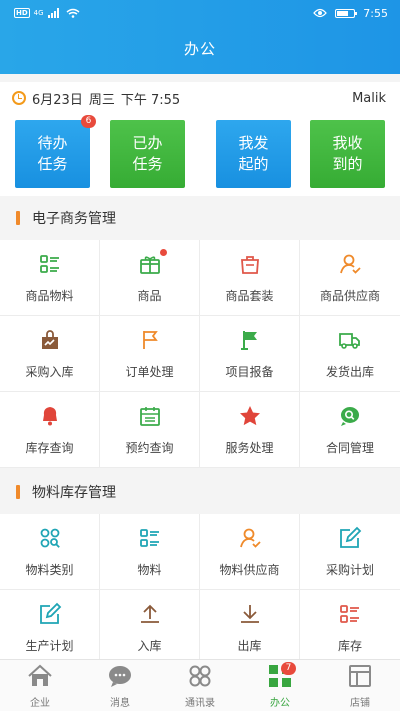  Describe the element at coordinates (74, 219) in the screenshot. I see `section-title: 电子商务管理` at that location.